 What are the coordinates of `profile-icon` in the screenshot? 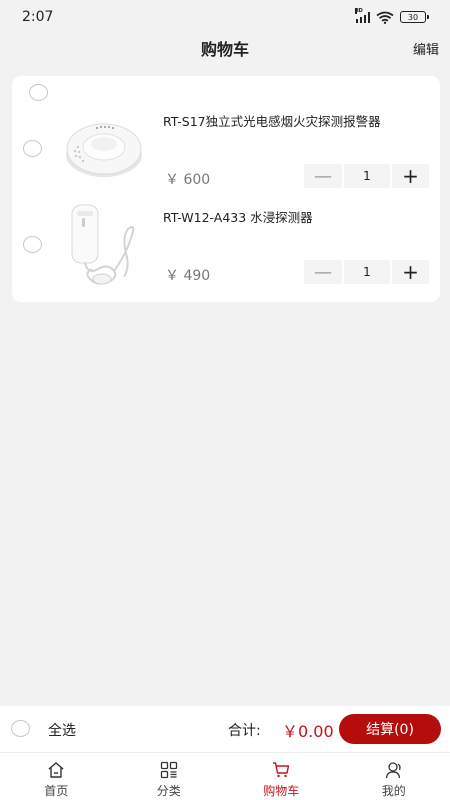 It's located at (393, 770).